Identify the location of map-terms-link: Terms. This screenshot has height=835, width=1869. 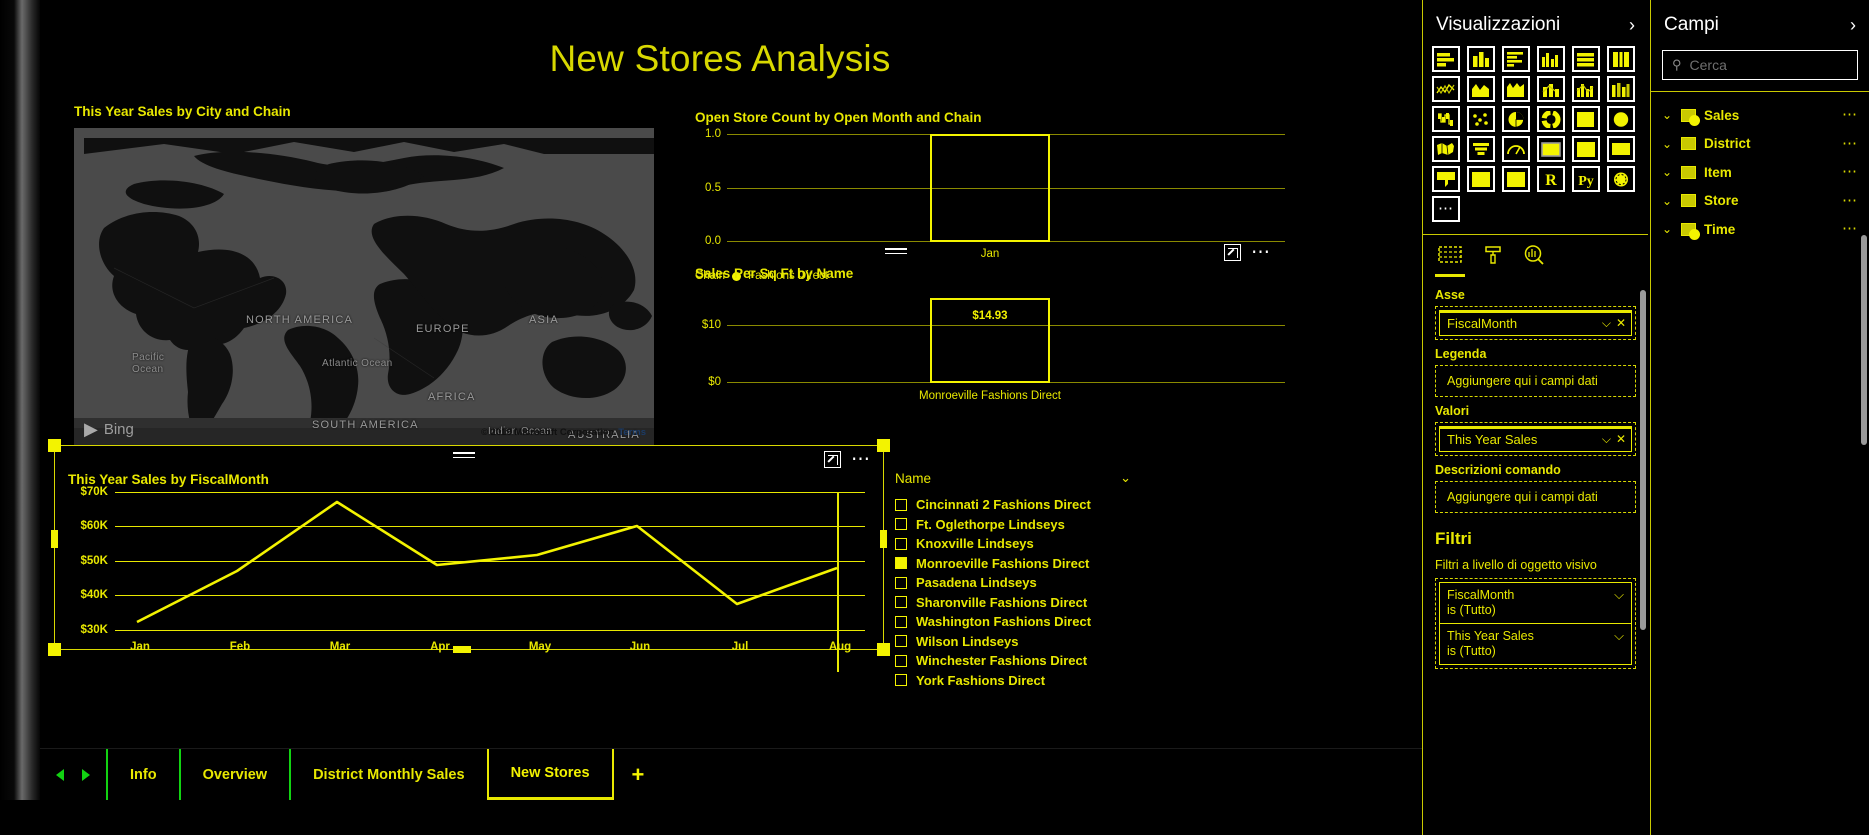
(632, 432).